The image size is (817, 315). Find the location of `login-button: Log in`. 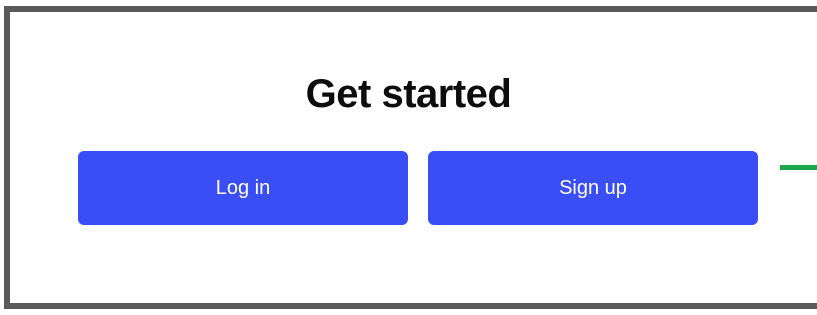

login-button: Log in is located at coordinates (243, 188).